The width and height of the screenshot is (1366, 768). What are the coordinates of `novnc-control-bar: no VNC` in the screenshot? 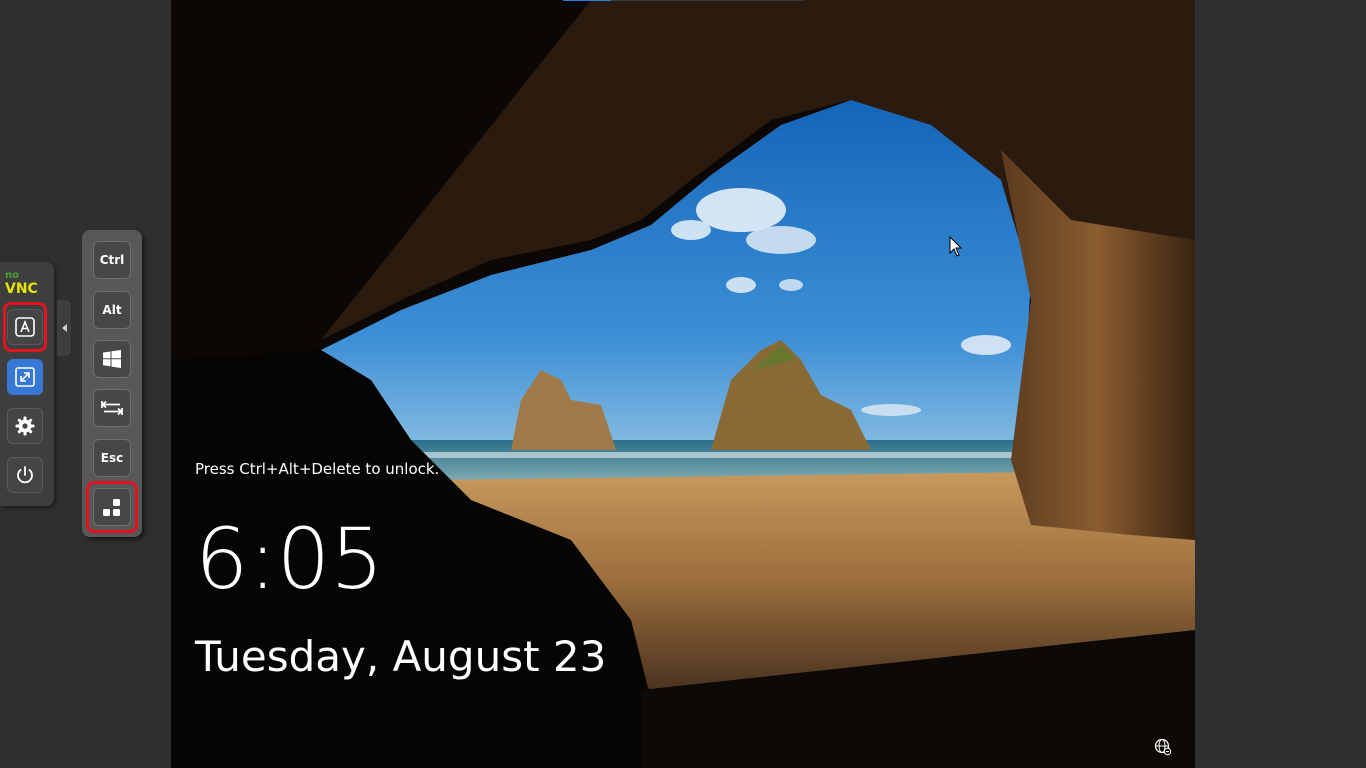 It's located at (27, 384).